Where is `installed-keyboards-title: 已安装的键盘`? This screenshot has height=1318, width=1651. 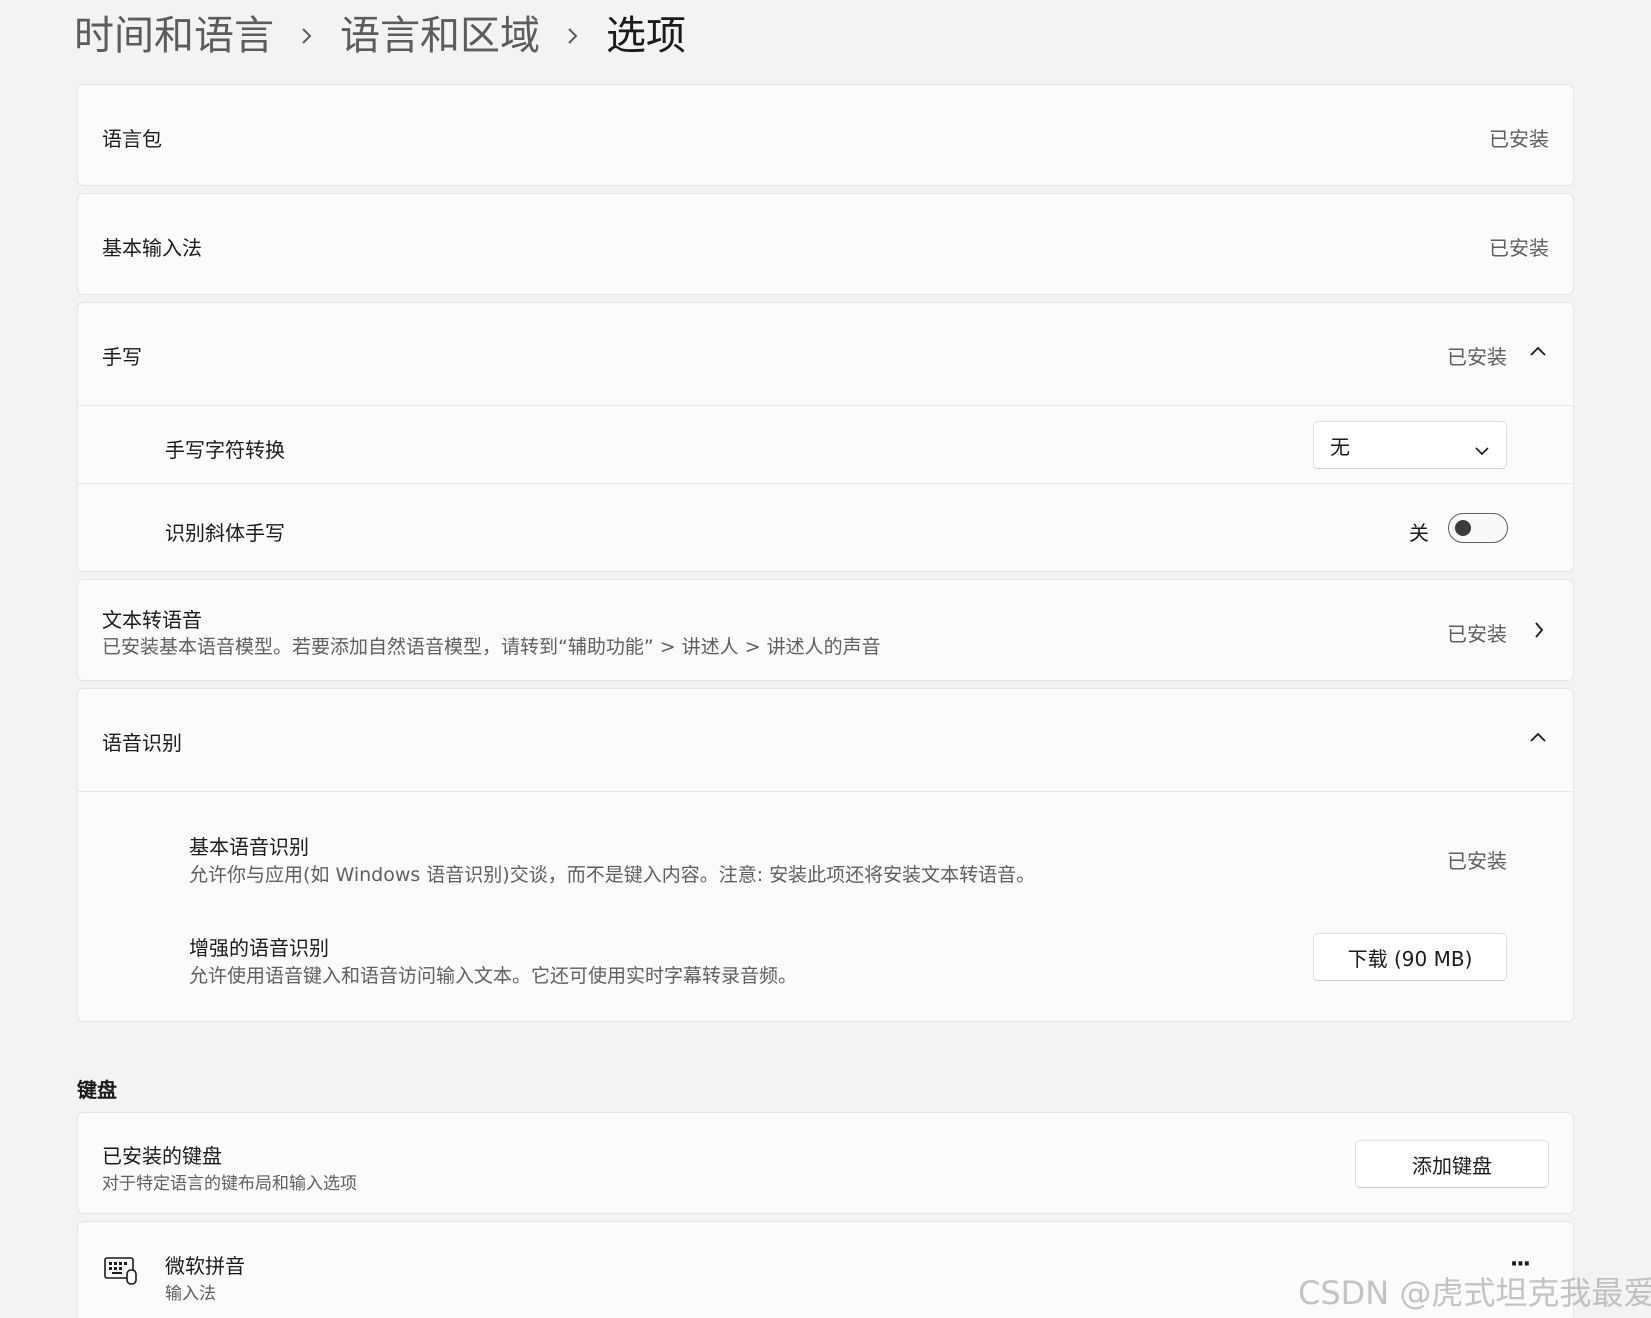 installed-keyboards-title: 已安装的键盘 is located at coordinates (162, 1156).